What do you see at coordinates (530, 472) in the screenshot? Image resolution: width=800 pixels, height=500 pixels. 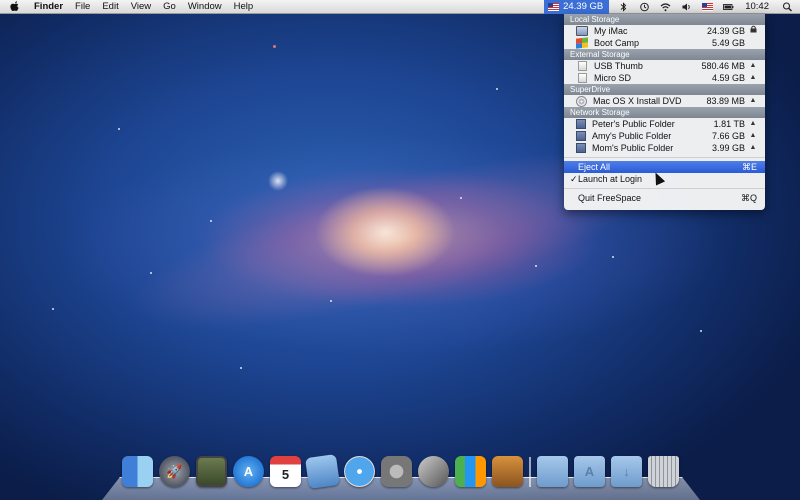 I see `dock-divider` at bounding box center [530, 472].